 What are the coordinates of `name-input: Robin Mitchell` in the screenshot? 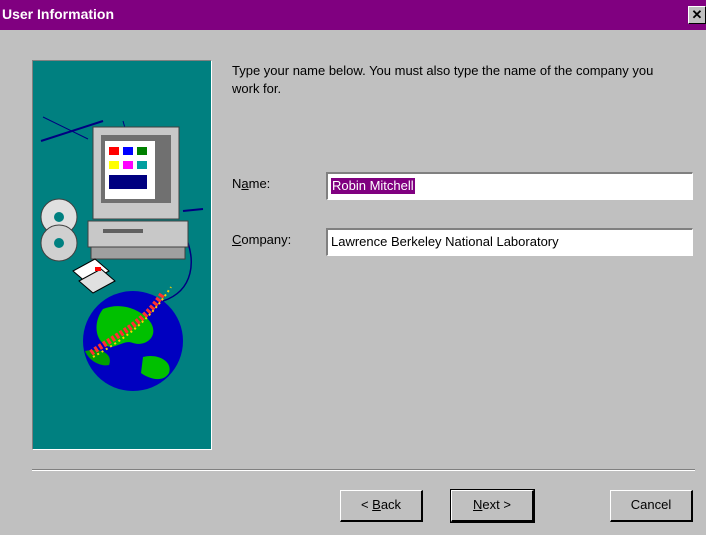 It's located at (509, 186).